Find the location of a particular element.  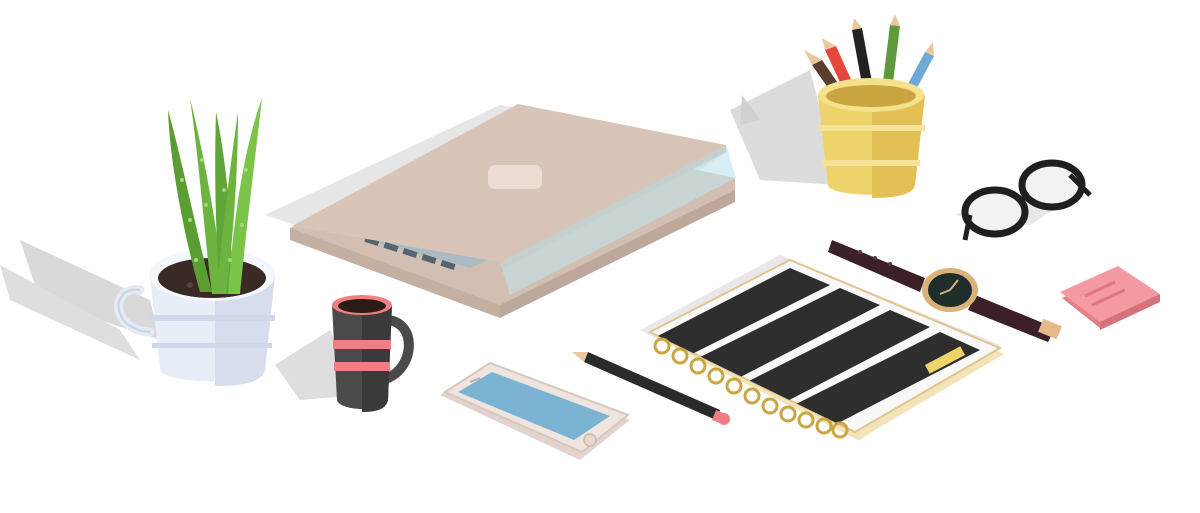

aloe-plant-pot-icon is located at coordinates (137, 242).